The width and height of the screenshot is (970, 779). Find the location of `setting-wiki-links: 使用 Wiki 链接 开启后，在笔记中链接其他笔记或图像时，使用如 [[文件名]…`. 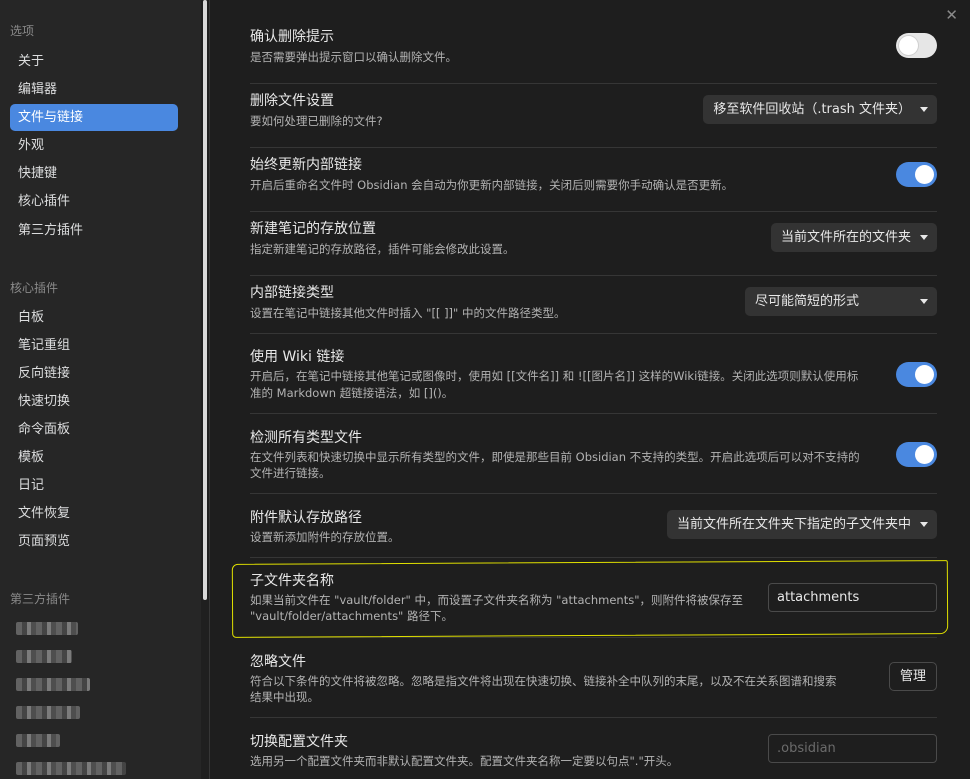

setting-wiki-links: 使用 Wiki 链接 开启后，在笔记中链接其他笔记或图像时，使用如 [[文件名]… is located at coordinates (593, 374).